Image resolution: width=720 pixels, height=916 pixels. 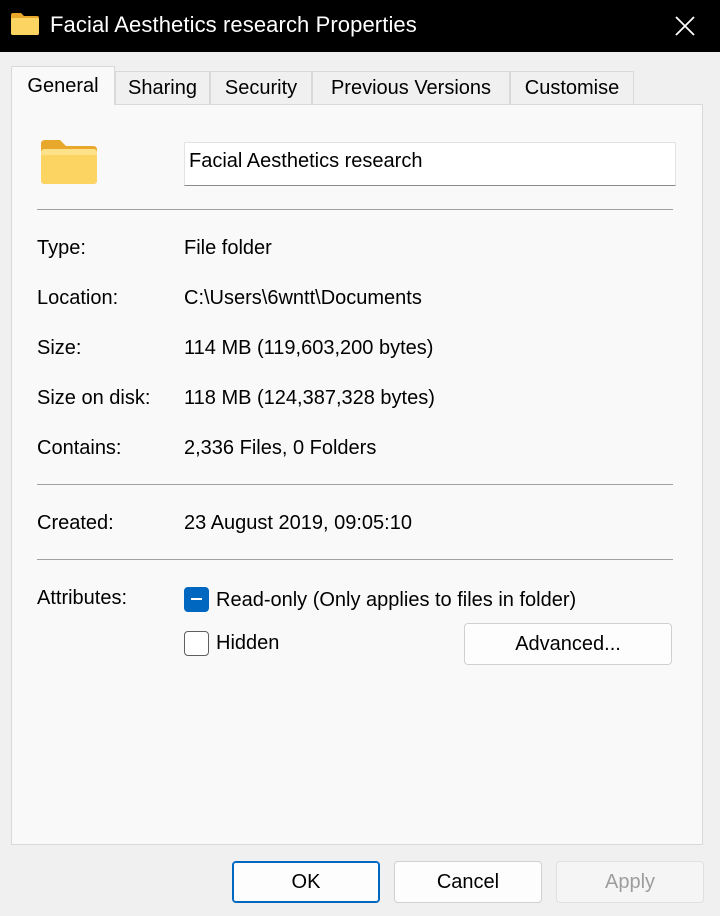 I want to click on title-bar: Facial Aesthetics research Properties, so click(x=360, y=26).